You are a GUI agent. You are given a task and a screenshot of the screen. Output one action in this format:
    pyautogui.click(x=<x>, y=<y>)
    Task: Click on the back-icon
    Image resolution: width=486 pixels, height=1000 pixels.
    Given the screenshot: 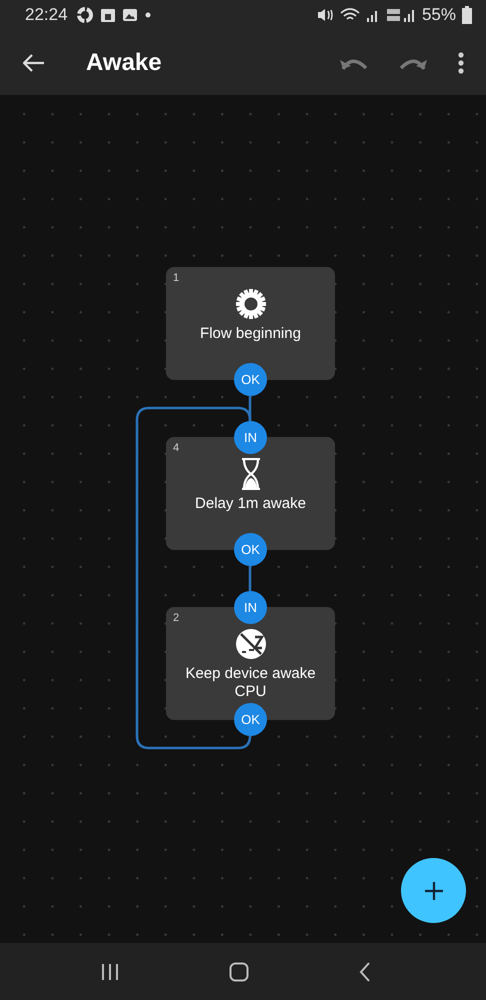 What is the action you would take?
    pyautogui.click(x=34, y=63)
    